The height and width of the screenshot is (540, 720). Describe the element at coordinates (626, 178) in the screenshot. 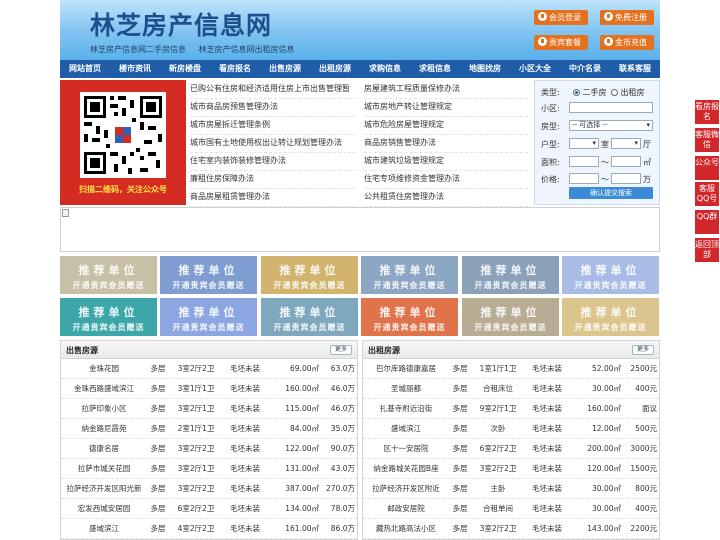

I see `price-max-input` at that location.